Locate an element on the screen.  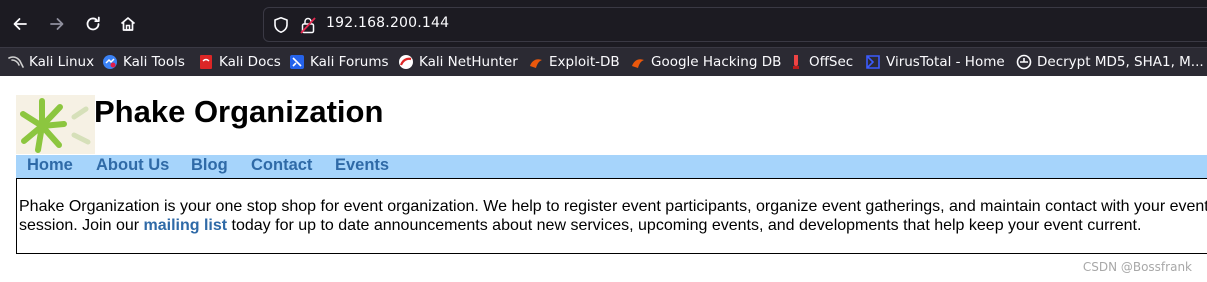
bookmark-kali-docs: Kali Docs is located at coordinates (239, 62).